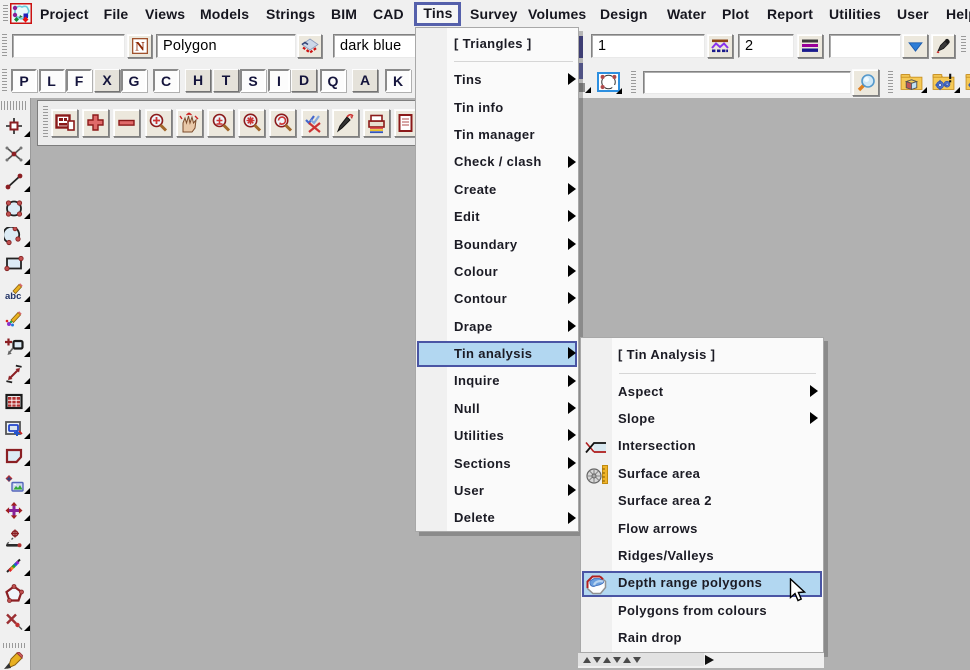 This screenshot has height=670, width=970. Describe the element at coordinates (140, 46) in the screenshot. I see `svg-text: N` at that location.